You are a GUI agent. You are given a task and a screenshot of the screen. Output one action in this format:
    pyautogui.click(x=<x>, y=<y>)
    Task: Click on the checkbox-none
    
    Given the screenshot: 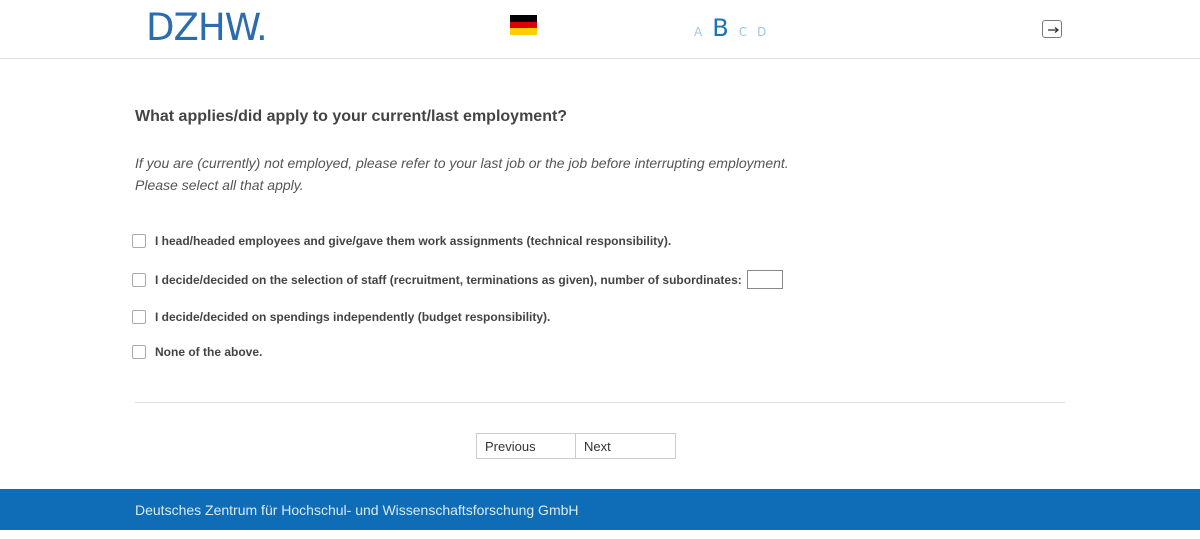 What is the action you would take?
    pyautogui.click(x=139, y=352)
    